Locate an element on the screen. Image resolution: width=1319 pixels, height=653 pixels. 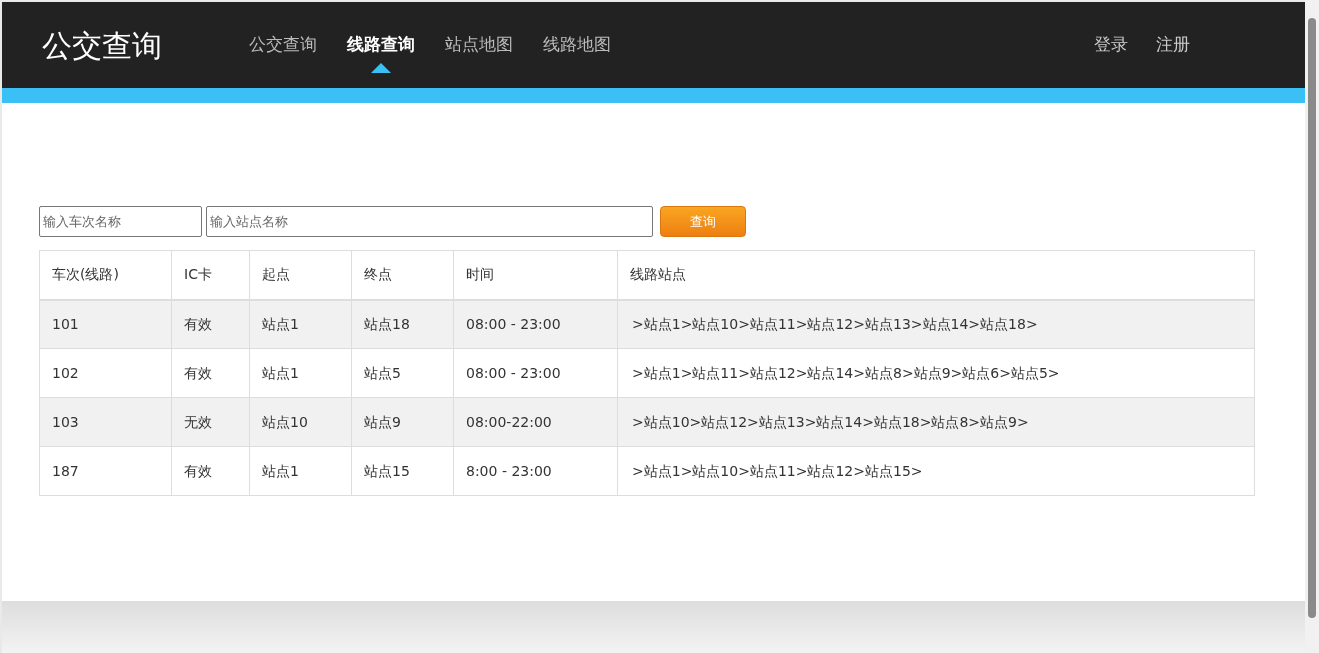
table-cell: 102 is located at coordinates (105, 373).